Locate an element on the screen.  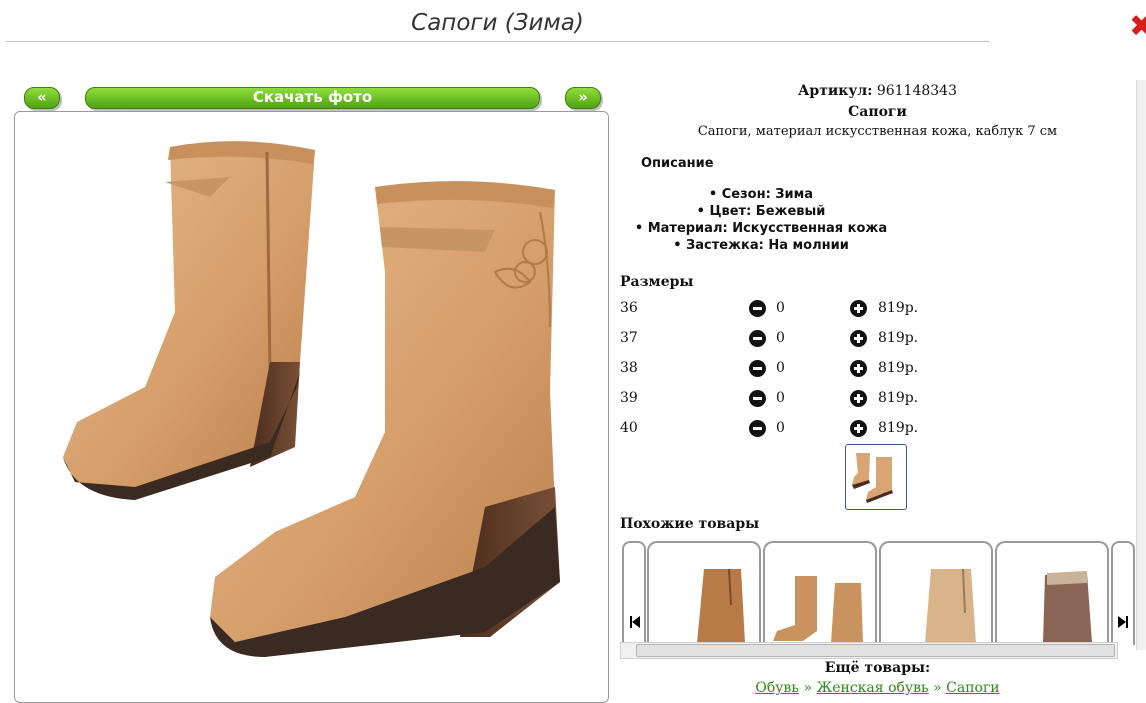
description-heading: Описание is located at coordinates (677, 163).